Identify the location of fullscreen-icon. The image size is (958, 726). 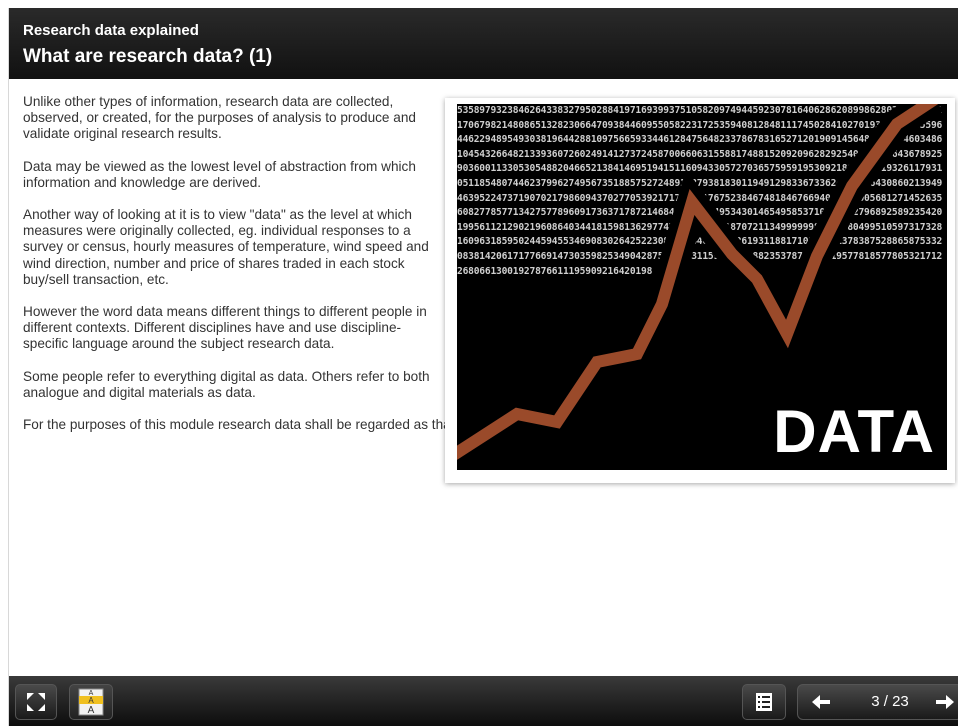
(36, 702).